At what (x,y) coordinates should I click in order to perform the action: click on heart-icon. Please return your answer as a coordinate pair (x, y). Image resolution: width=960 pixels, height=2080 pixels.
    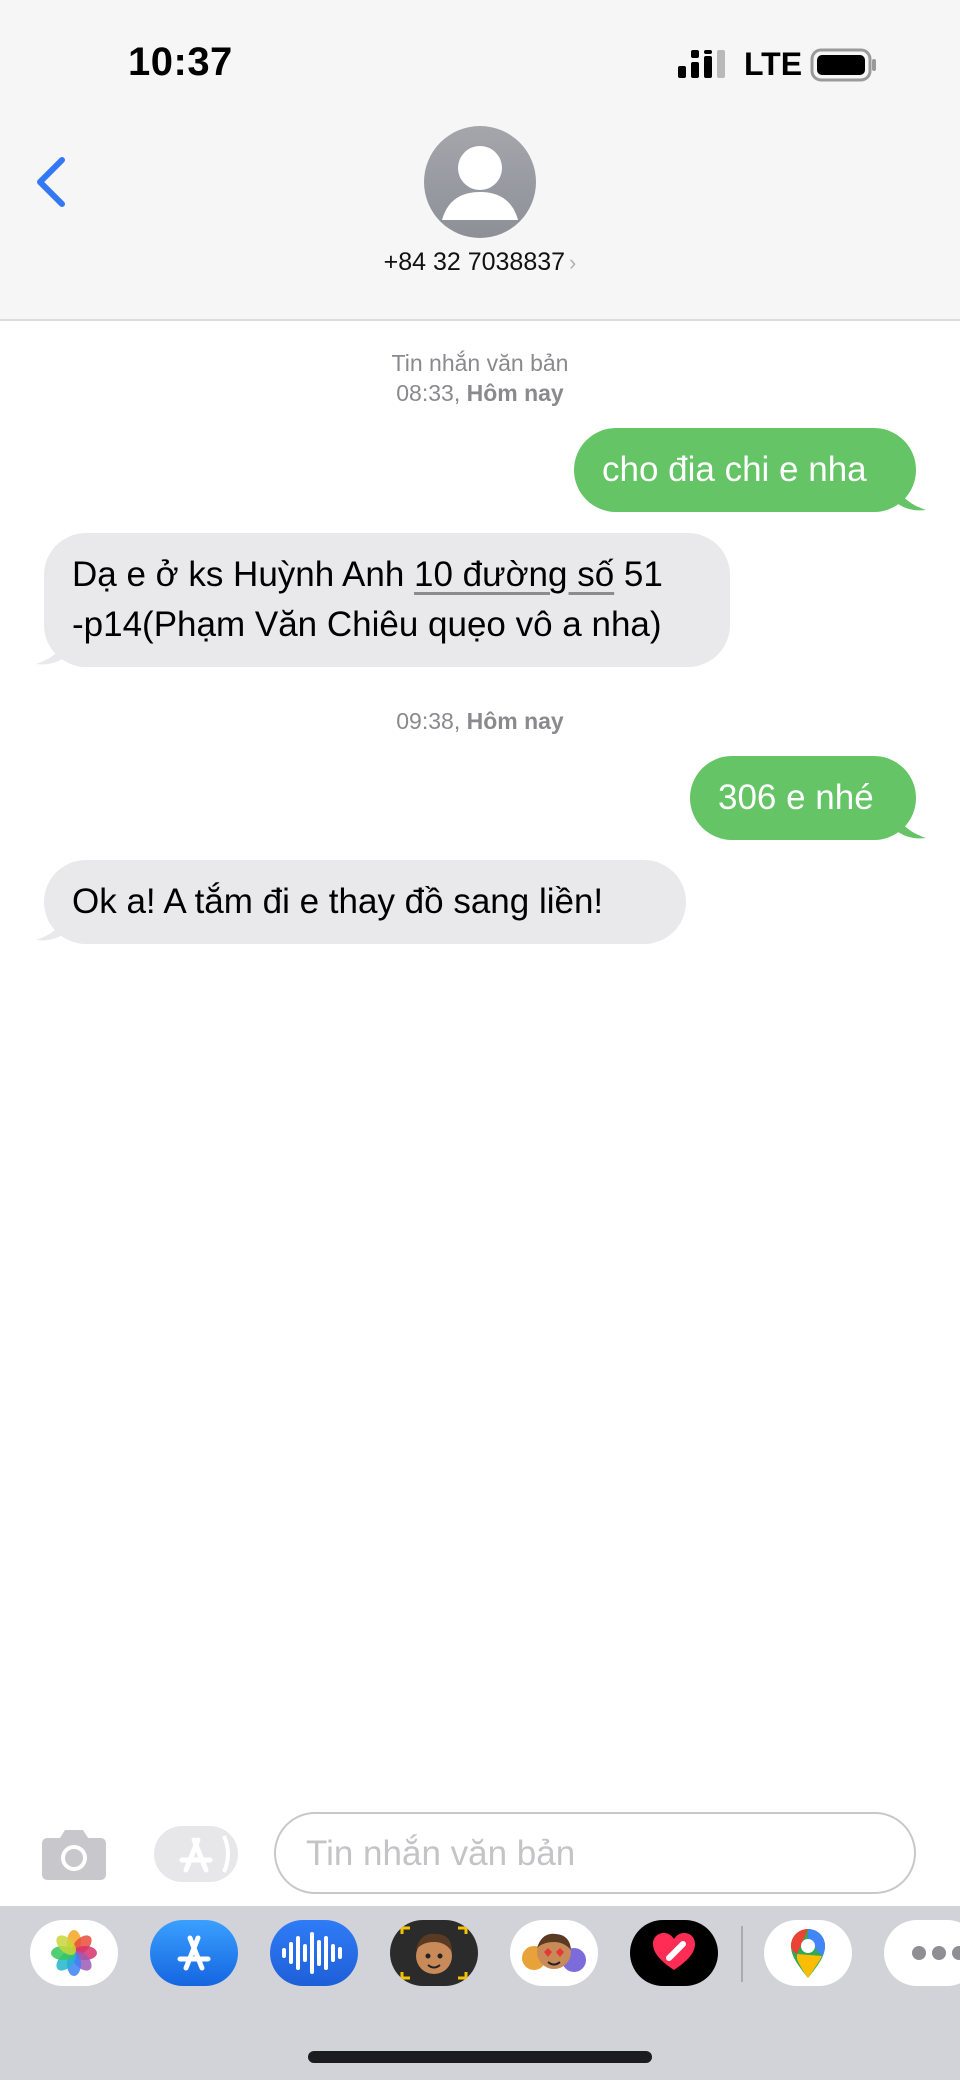
    Looking at the image, I should click on (674, 1951).